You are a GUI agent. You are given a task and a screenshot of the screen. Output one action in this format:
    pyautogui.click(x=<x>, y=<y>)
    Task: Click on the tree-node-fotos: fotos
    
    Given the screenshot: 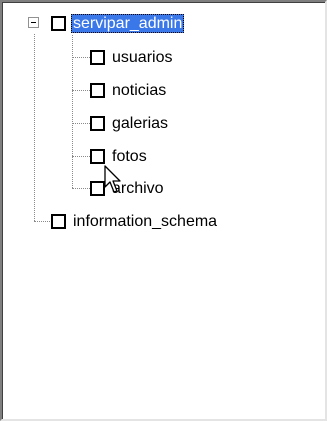 What is the action you would take?
    pyautogui.click(x=119, y=156)
    